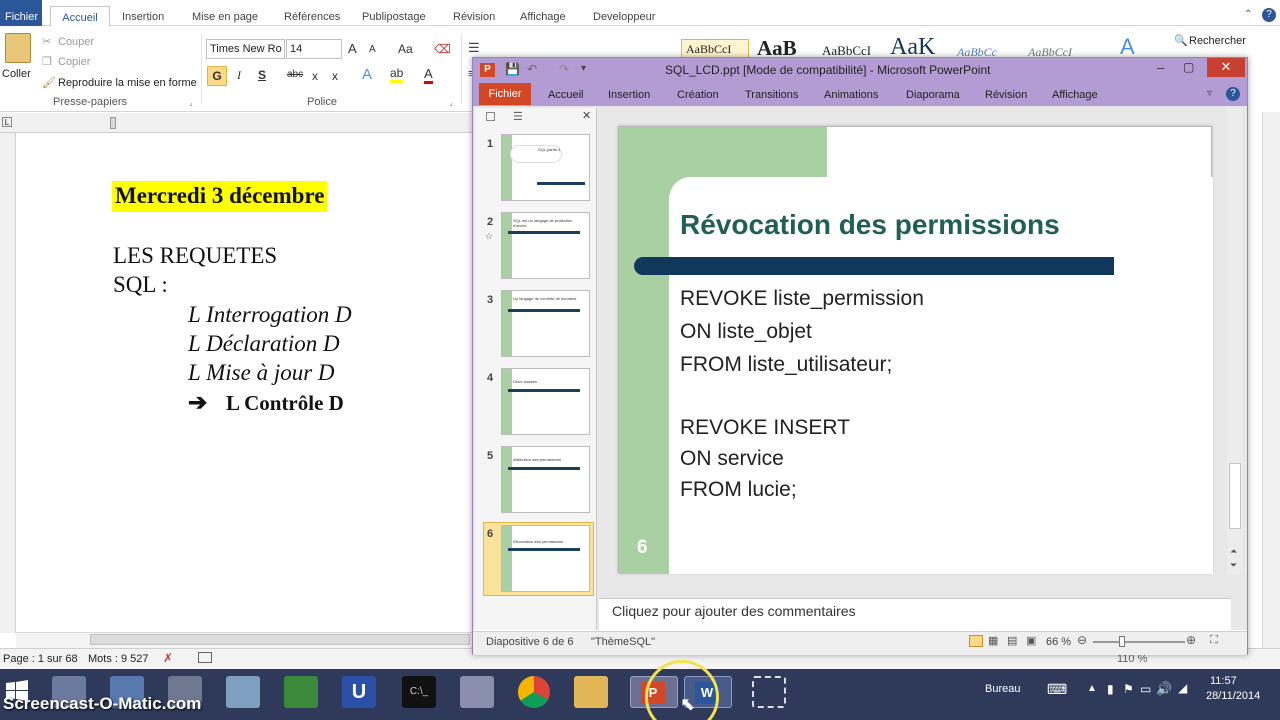 The image size is (1280, 720). I want to click on close-panel-icon: ✕, so click(586, 115).